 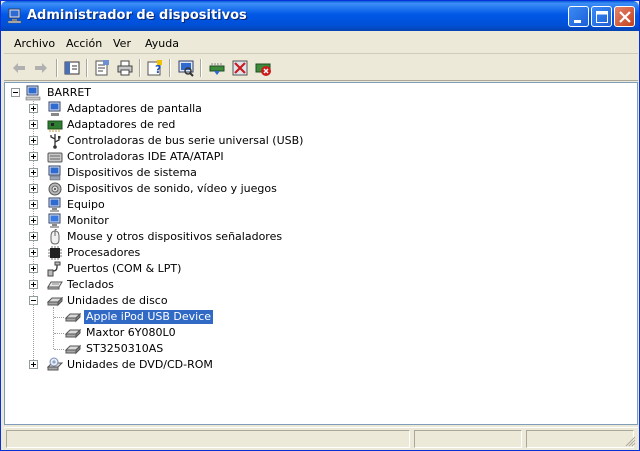 I want to click on tree-item-label: Equipo, so click(x=86, y=204).